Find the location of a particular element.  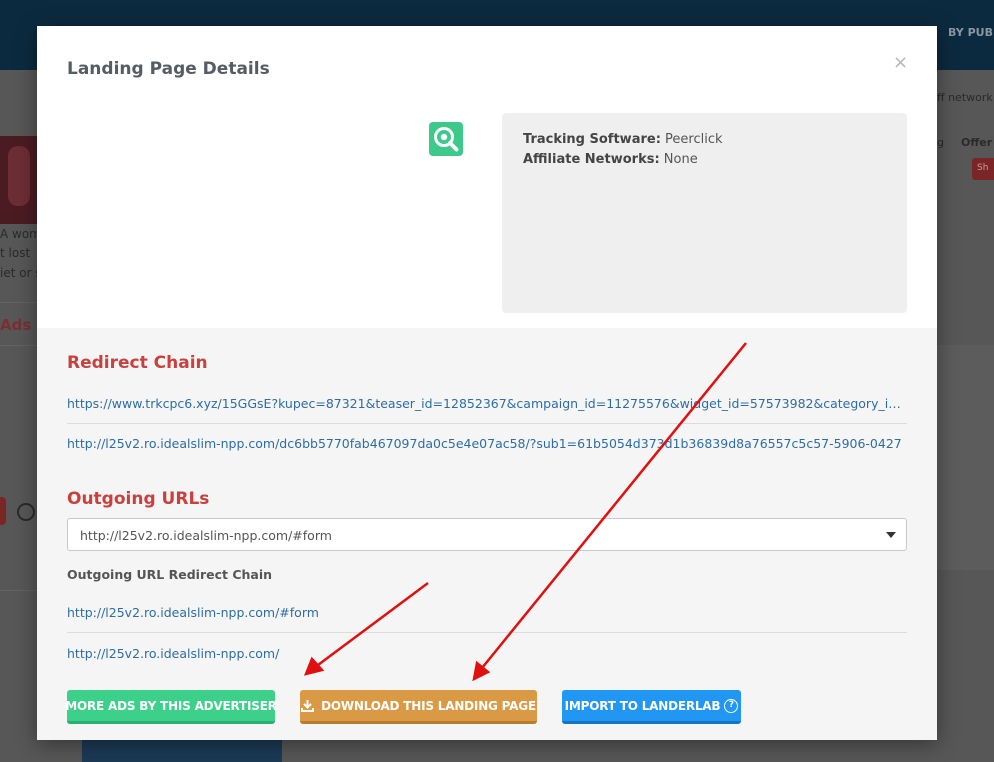

more-ads-by-advertiser-button: MORE ADS BY THIS ADVERTISER is located at coordinates (171, 707).